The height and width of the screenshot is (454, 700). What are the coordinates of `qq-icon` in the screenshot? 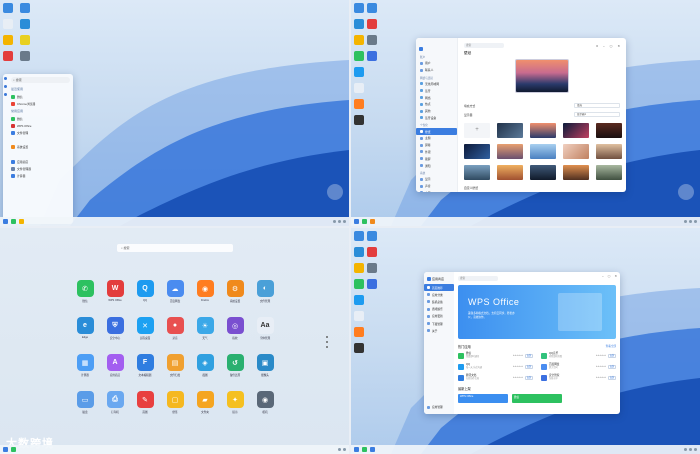 It's located at (359, 300).